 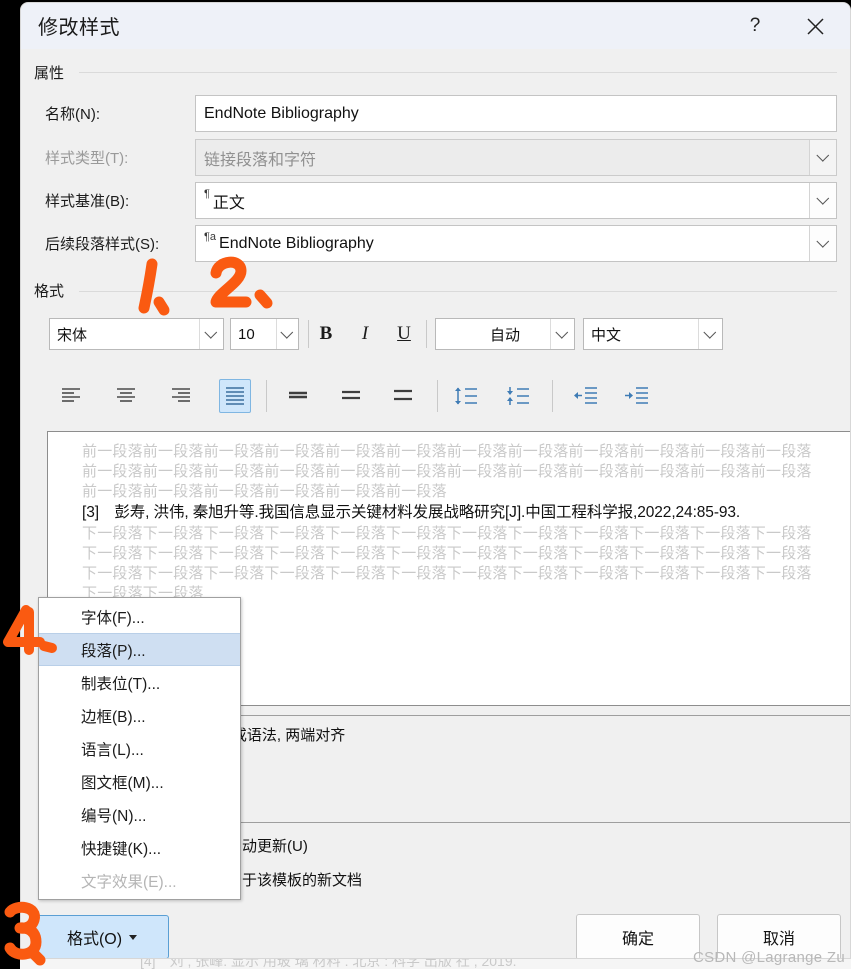 What do you see at coordinates (87, 158) in the screenshot?
I see `style-type-label: 样式类型(T):` at bounding box center [87, 158].